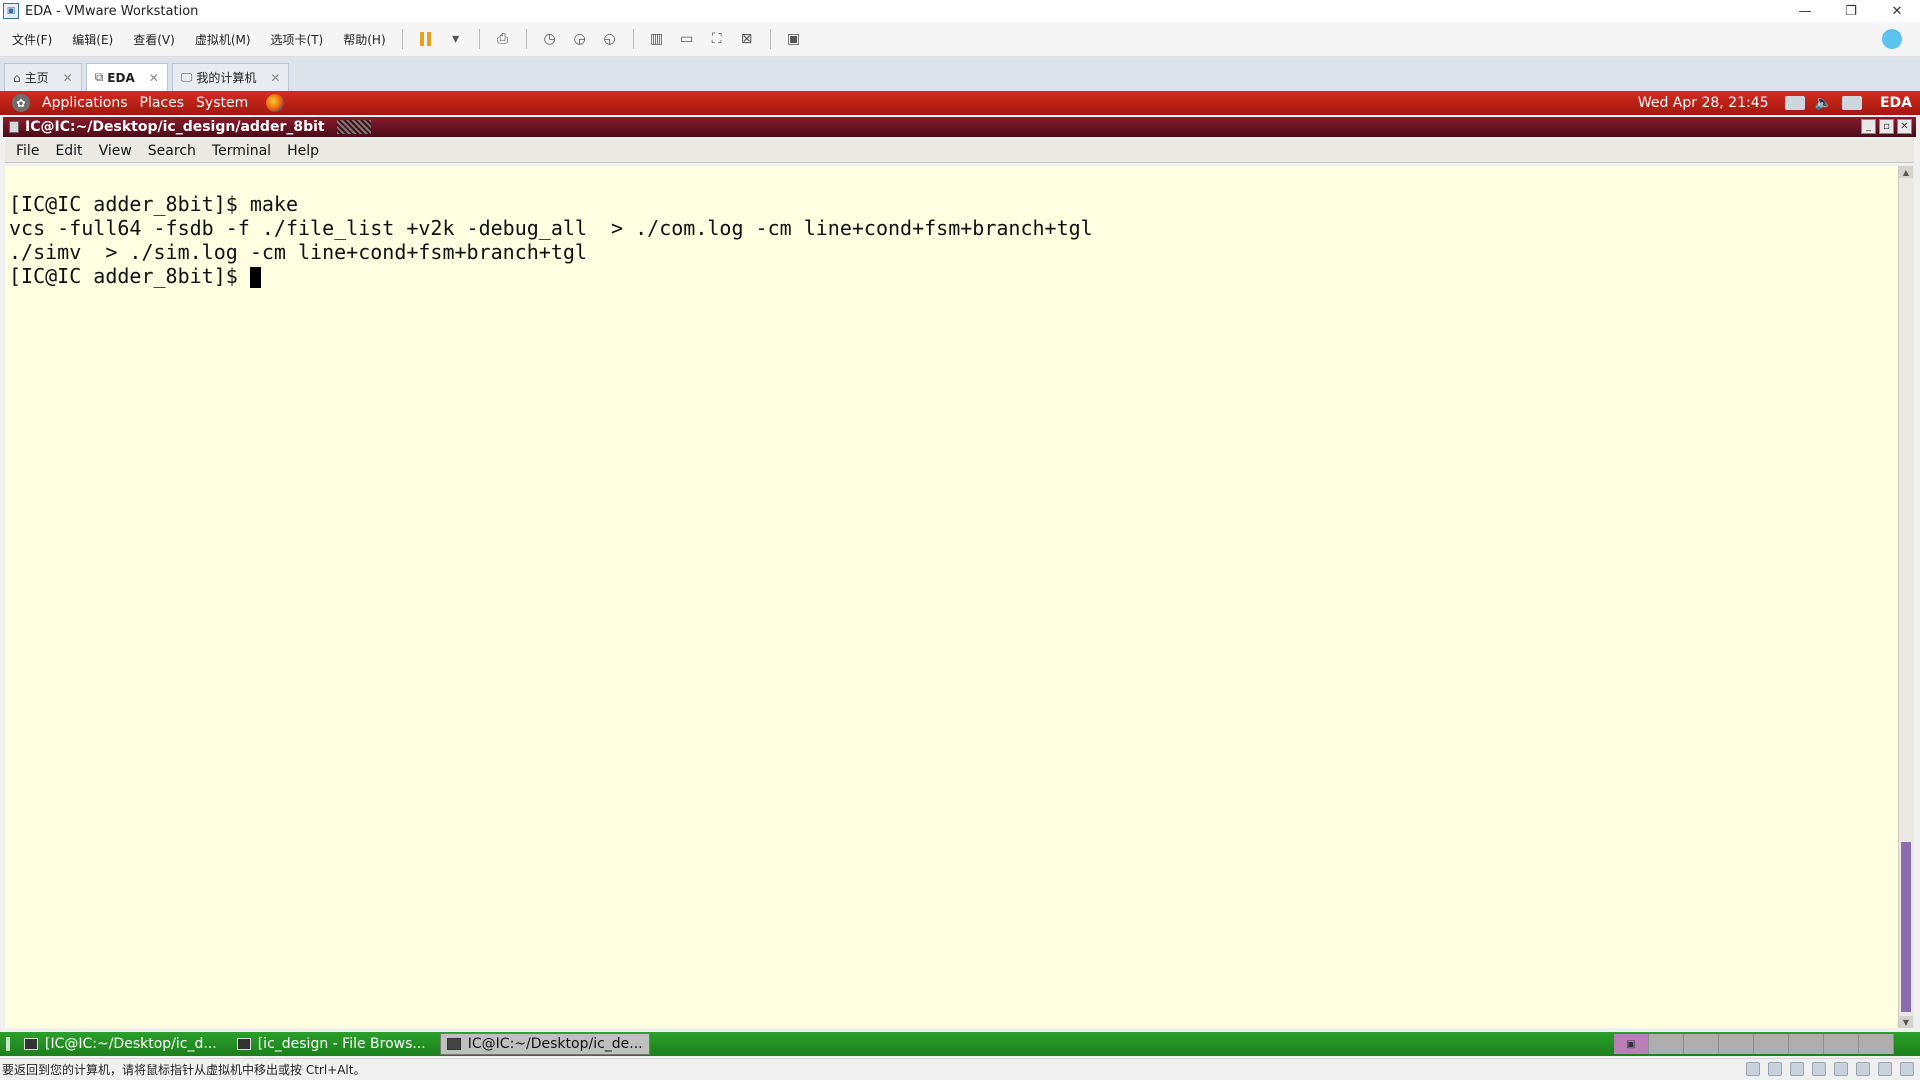 This screenshot has height=1080, width=1920. Describe the element at coordinates (112, 11) in the screenshot. I see `window-title: EDA - VMware Workstation` at that location.